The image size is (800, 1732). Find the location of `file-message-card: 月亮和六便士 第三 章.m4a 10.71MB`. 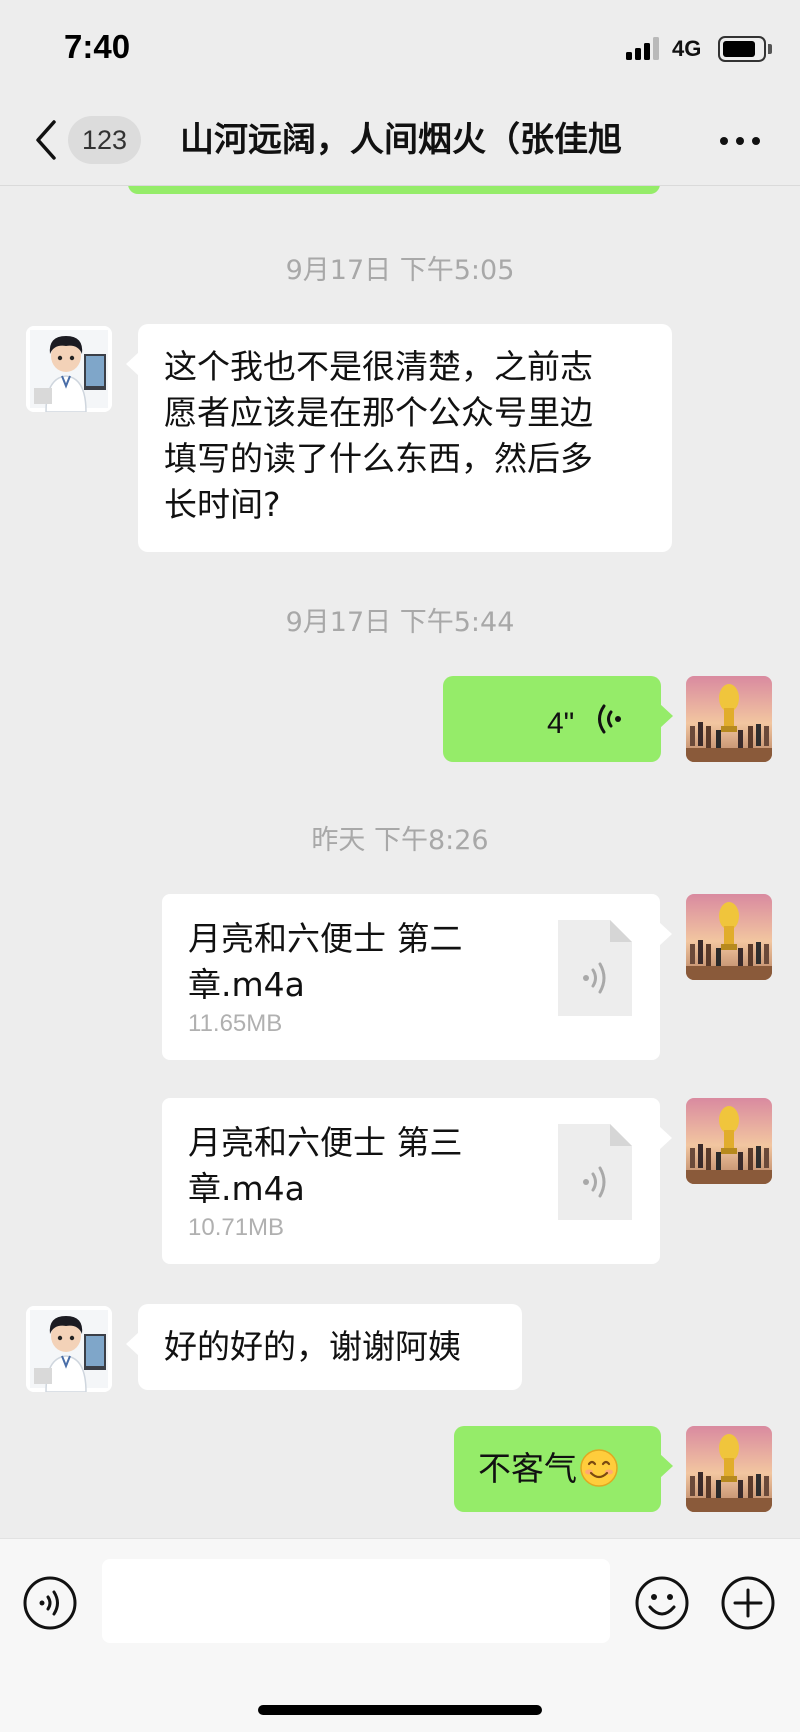

file-message-card: 月亮和六便士 第三 章.m4a 10.71MB is located at coordinates (417, 1181).